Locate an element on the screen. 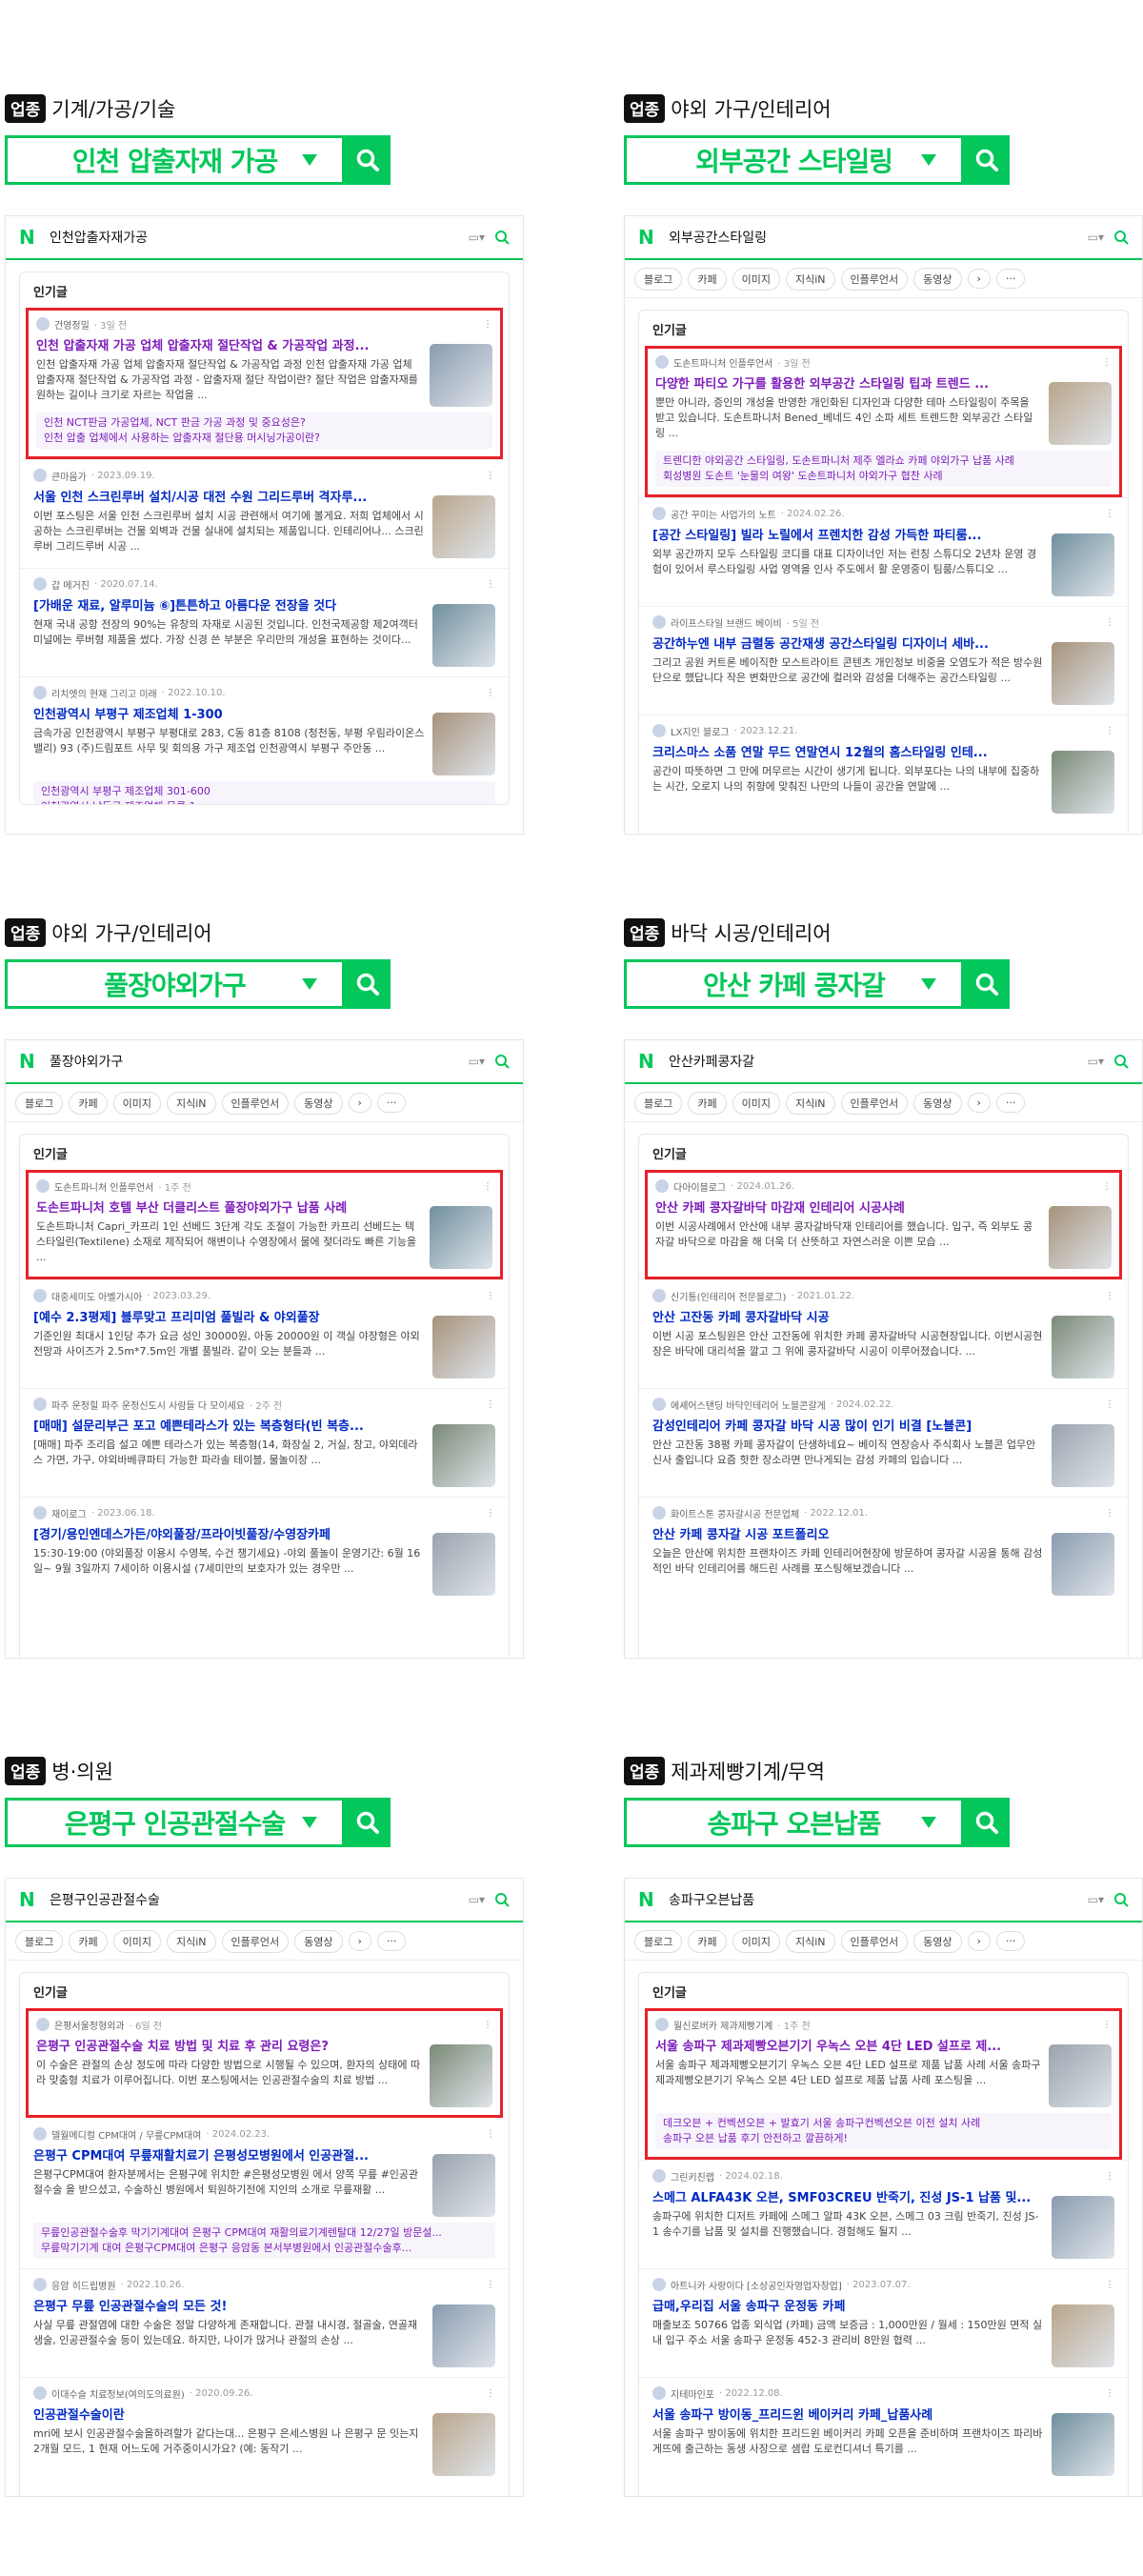  post-title: 급매,우리집 서울 송파구 운정동 카페 is located at coordinates (883, 2305).